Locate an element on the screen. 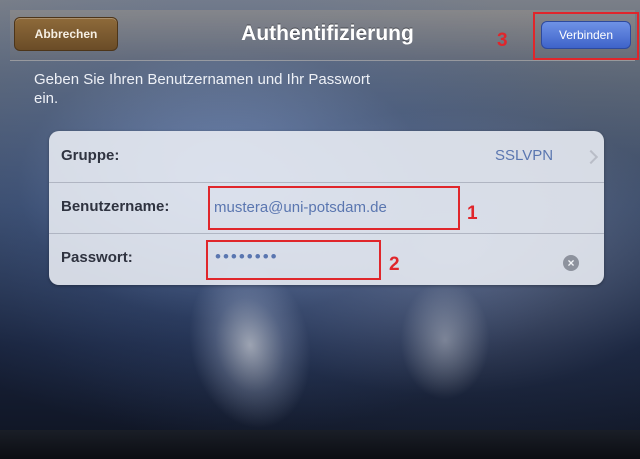 The height and width of the screenshot is (459, 640). cancel-button: Abbrechen is located at coordinates (66, 34).